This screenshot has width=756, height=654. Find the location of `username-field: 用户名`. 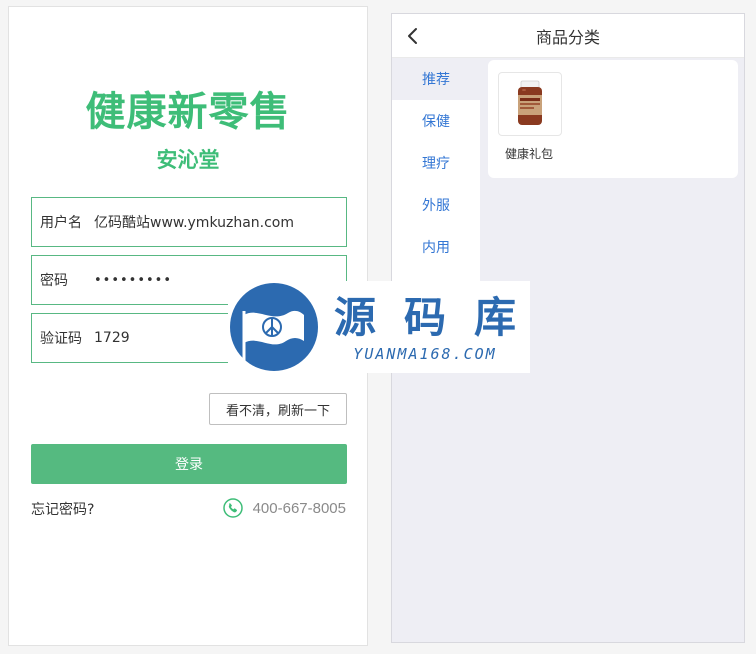

username-field: 用户名 is located at coordinates (189, 222).